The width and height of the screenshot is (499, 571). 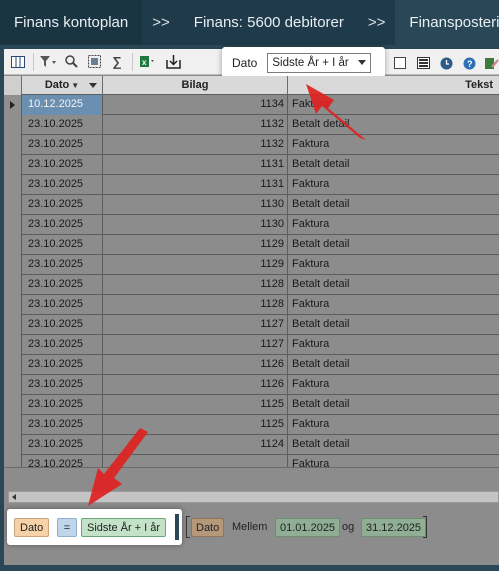 What do you see at coordinates (67, 527) in the screenshot?
I see `filter-operator-chip: =` at bounding box center [67, 527].